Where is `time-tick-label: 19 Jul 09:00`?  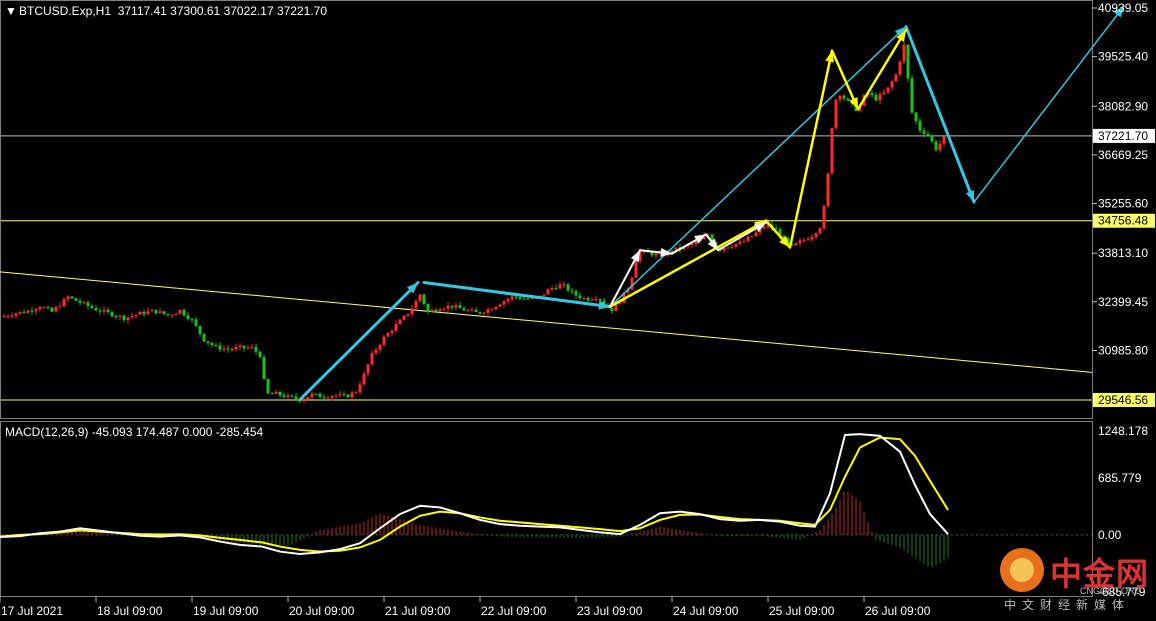 time-tick-label: 19 Jul 09:00 is located at coordinates (226, 611).